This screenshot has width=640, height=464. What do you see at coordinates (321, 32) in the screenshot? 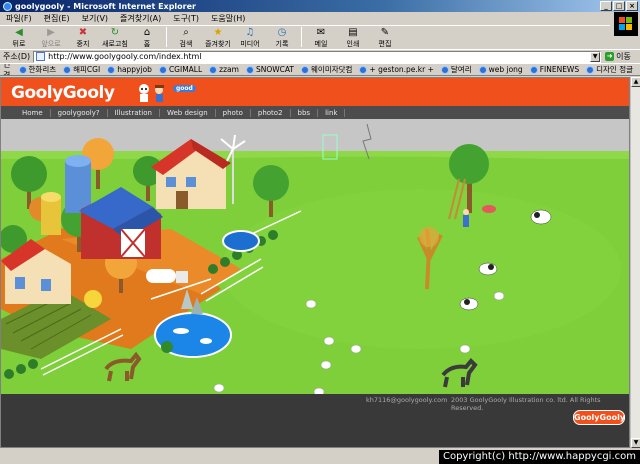
I see `mail-icon: ✉` at bounding box center [321, 32].